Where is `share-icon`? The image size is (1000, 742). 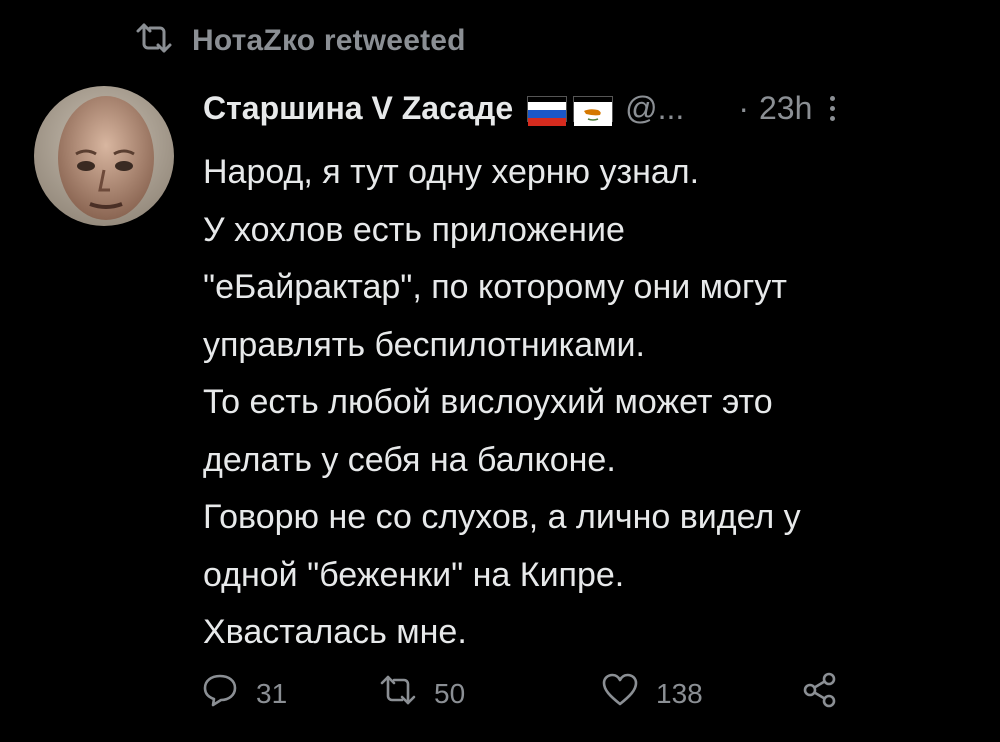
share-icon is located at coordinates (820, 693).